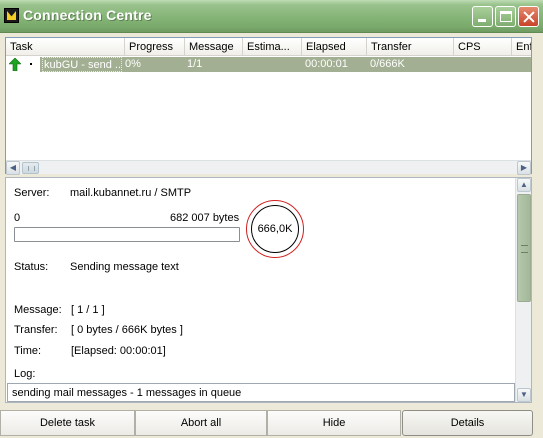 The height and width of the screenshot is (438, 543). What do you see at coordinates (17, 218) in the screenshot?
I see `progress-start-label: 0` at bounding box center [17, 218].